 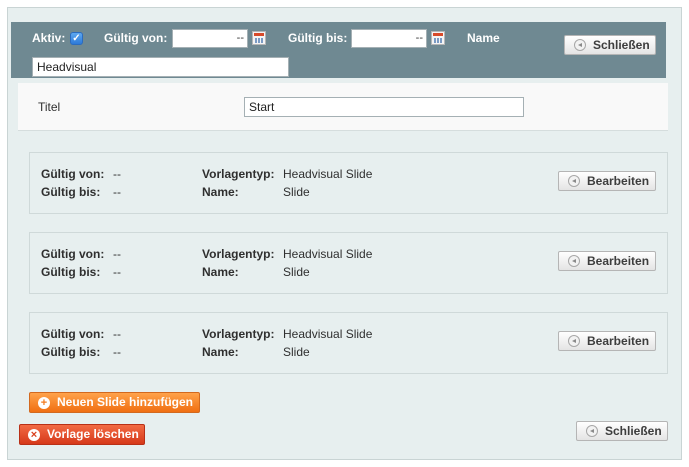 I want to click on name-input: Headvisual, so click(x=160, y=67).